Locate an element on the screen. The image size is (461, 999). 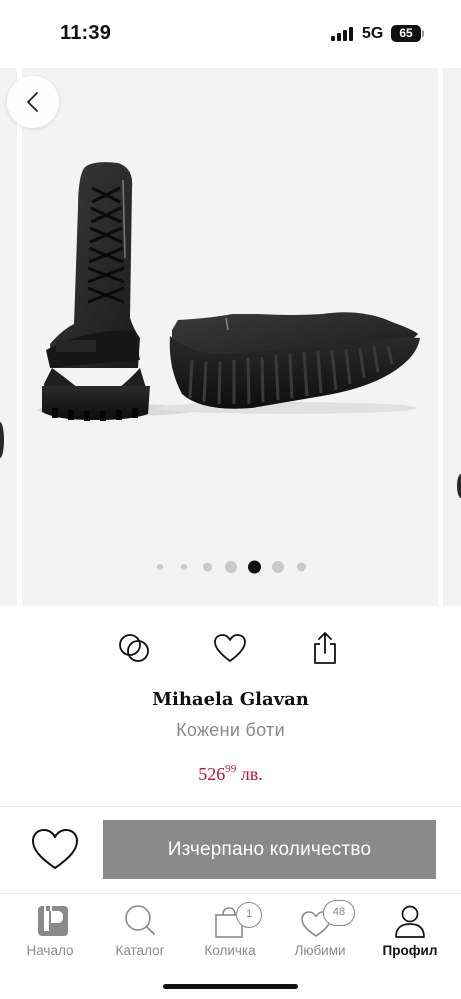
product-name: Кожени боти is located at coordinates (230, 730).